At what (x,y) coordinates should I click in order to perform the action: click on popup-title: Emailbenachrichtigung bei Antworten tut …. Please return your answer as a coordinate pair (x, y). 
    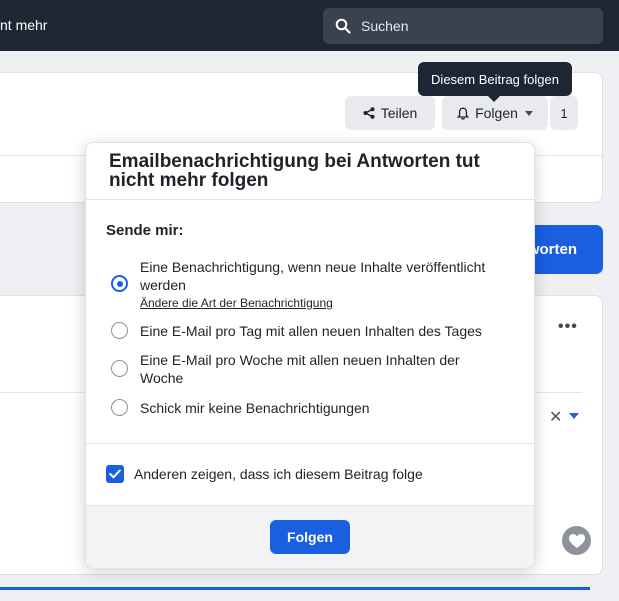
    Looking at the image, I should click on (294, 171).